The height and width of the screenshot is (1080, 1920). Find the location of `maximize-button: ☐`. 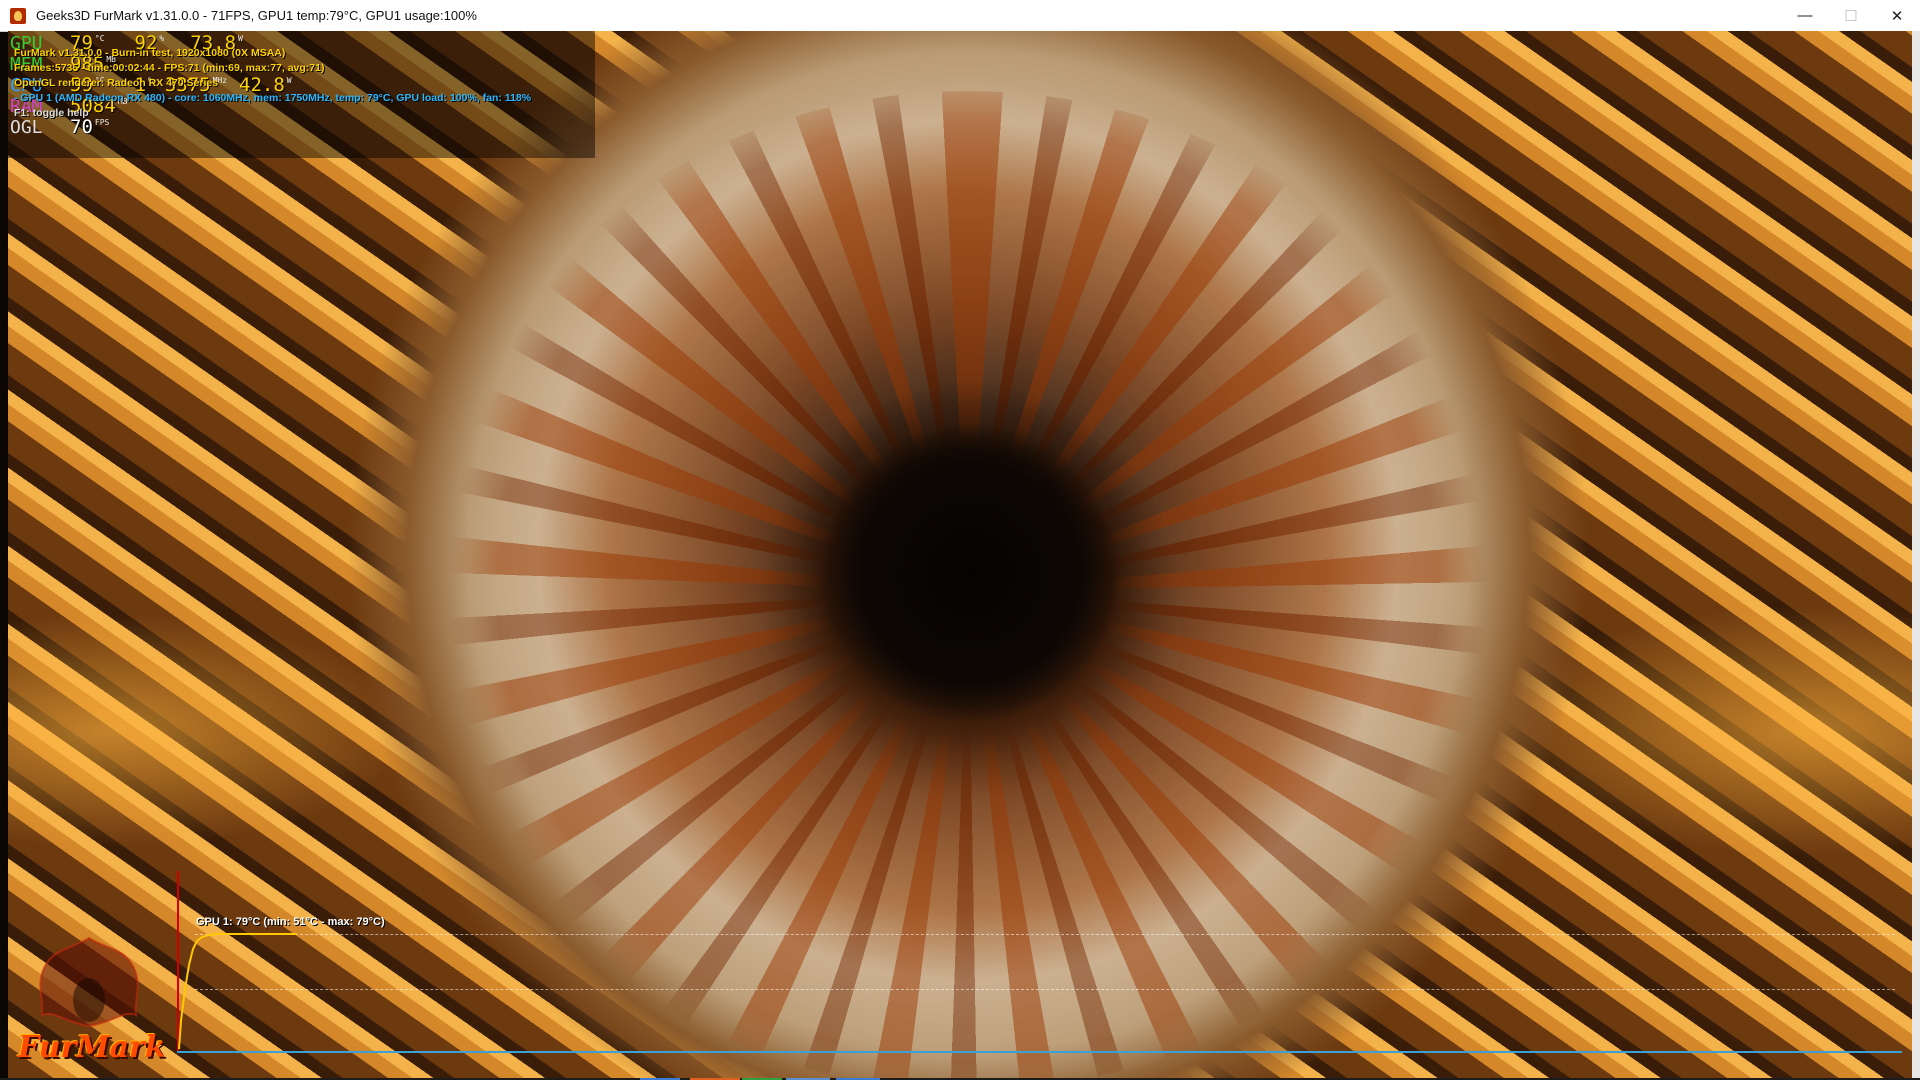

maximize-button: ☐ is located at coordinates (1851, 15).